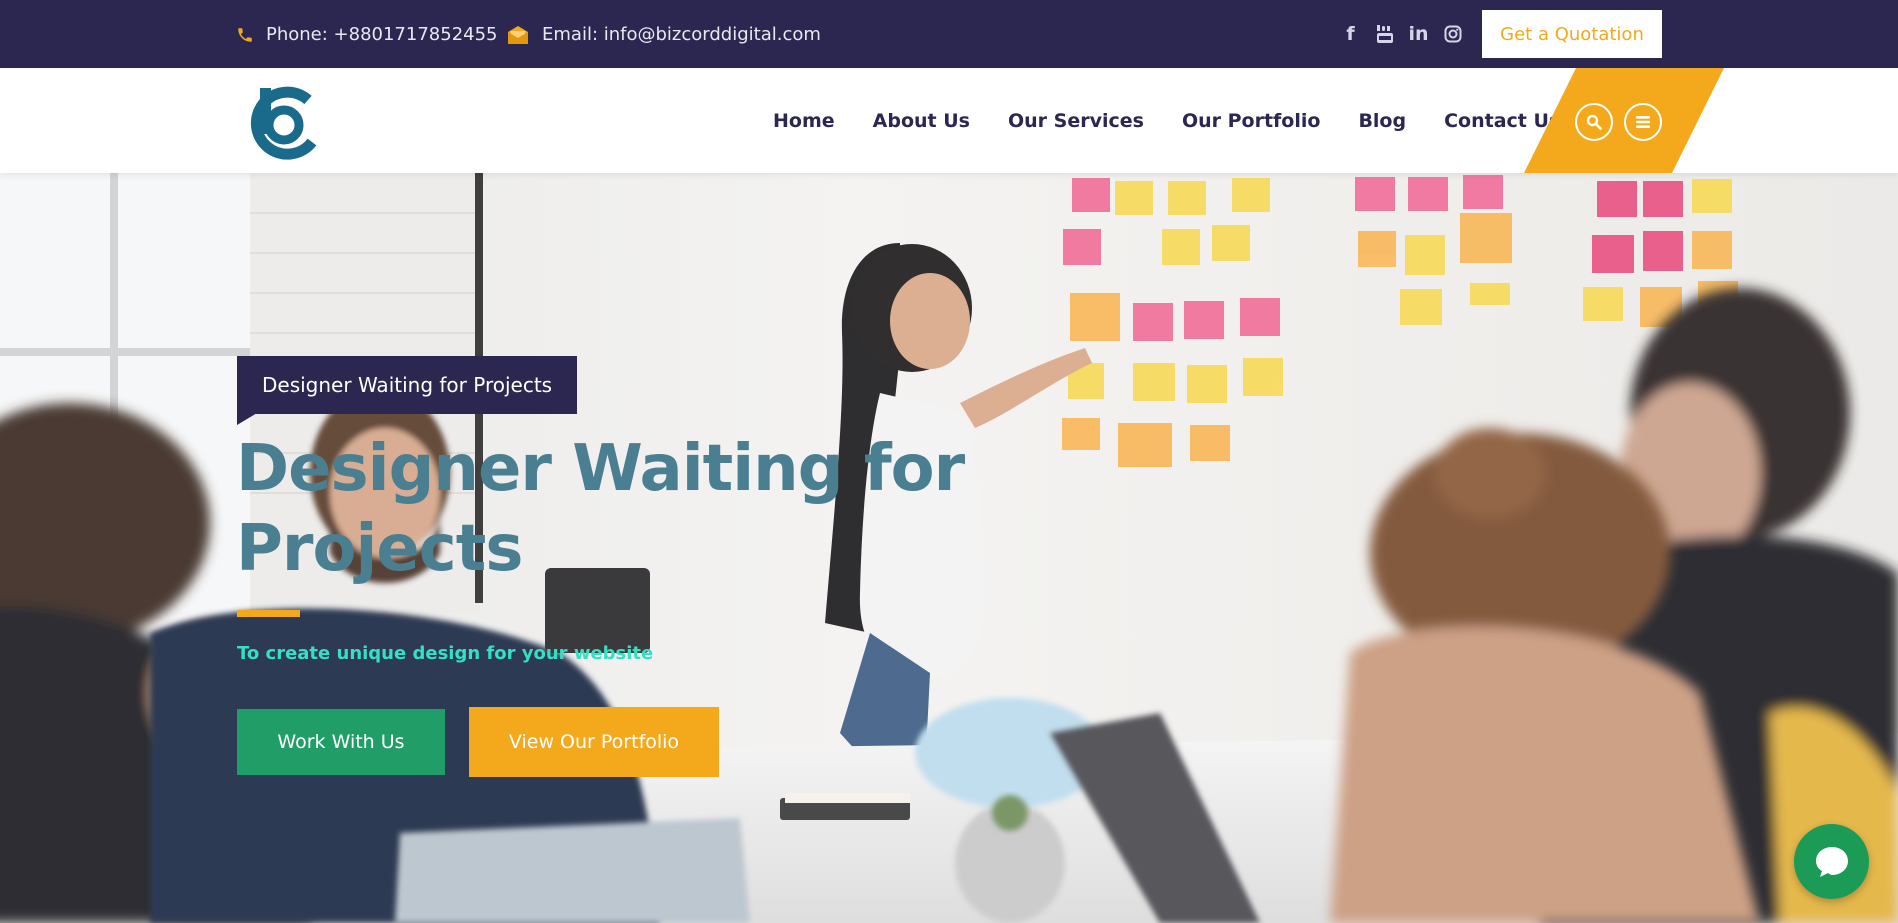  I want to click on view-portfolio-button: View Our Portfolio, so click(594, 742).